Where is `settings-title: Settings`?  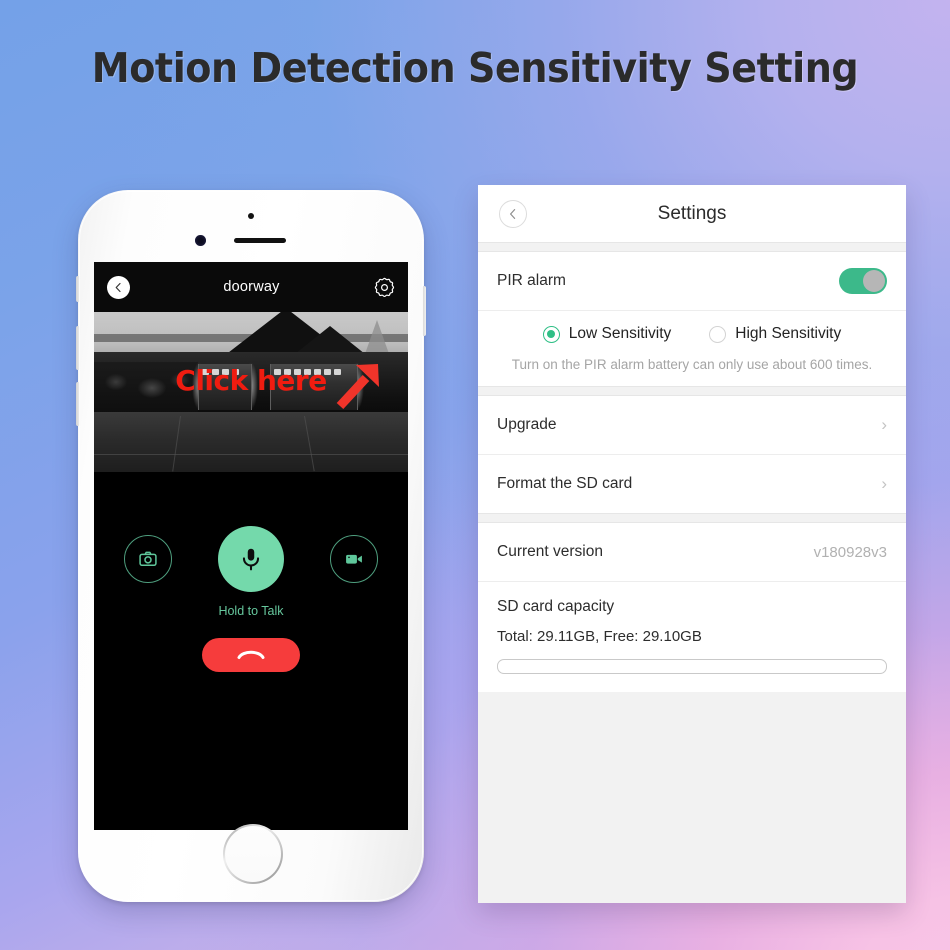
settings-title: Settings is located at coordinates (692, 213).